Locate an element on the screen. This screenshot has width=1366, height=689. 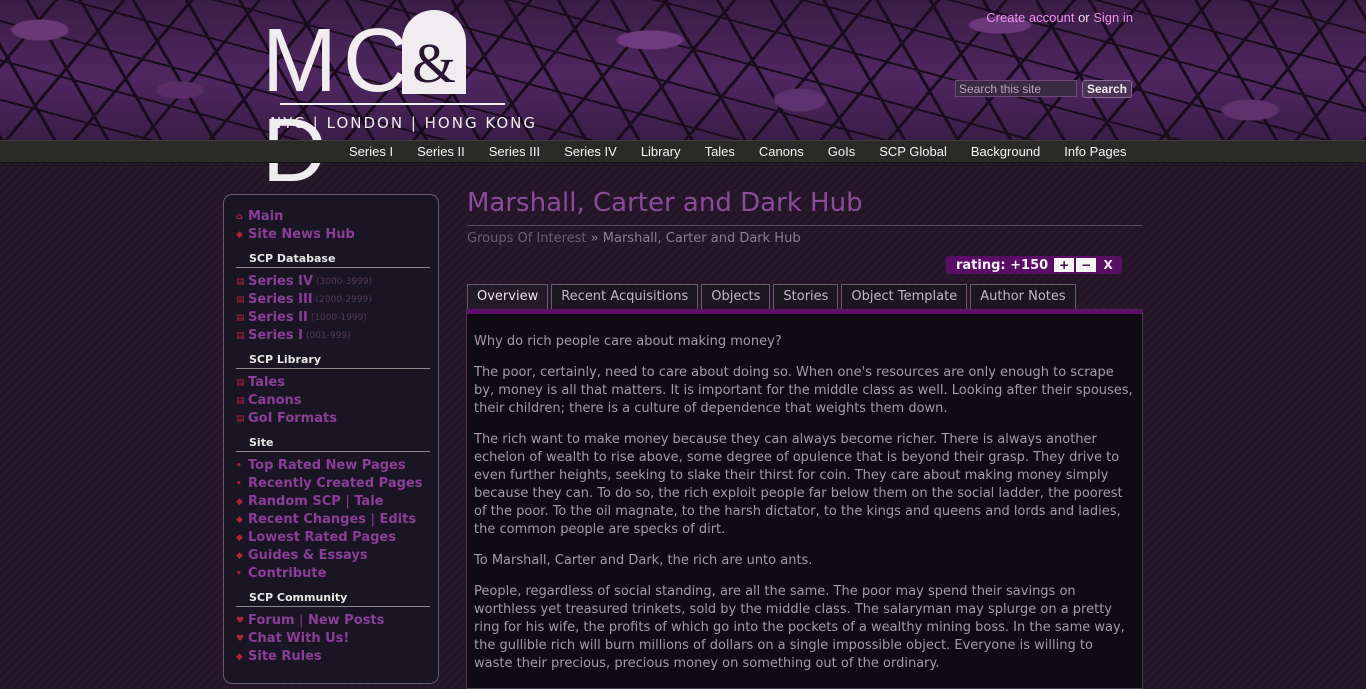
topnav-library: Library is located at coordinates (661, 151).